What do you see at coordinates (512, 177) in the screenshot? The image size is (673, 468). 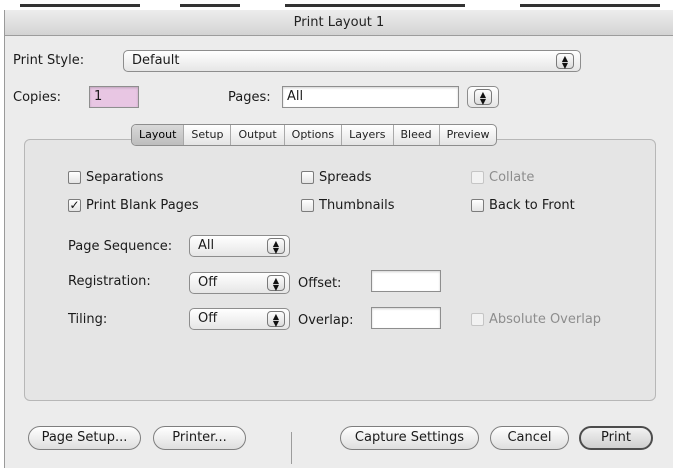 I see `collate-label: Collate` at bounding box center [512, 177].